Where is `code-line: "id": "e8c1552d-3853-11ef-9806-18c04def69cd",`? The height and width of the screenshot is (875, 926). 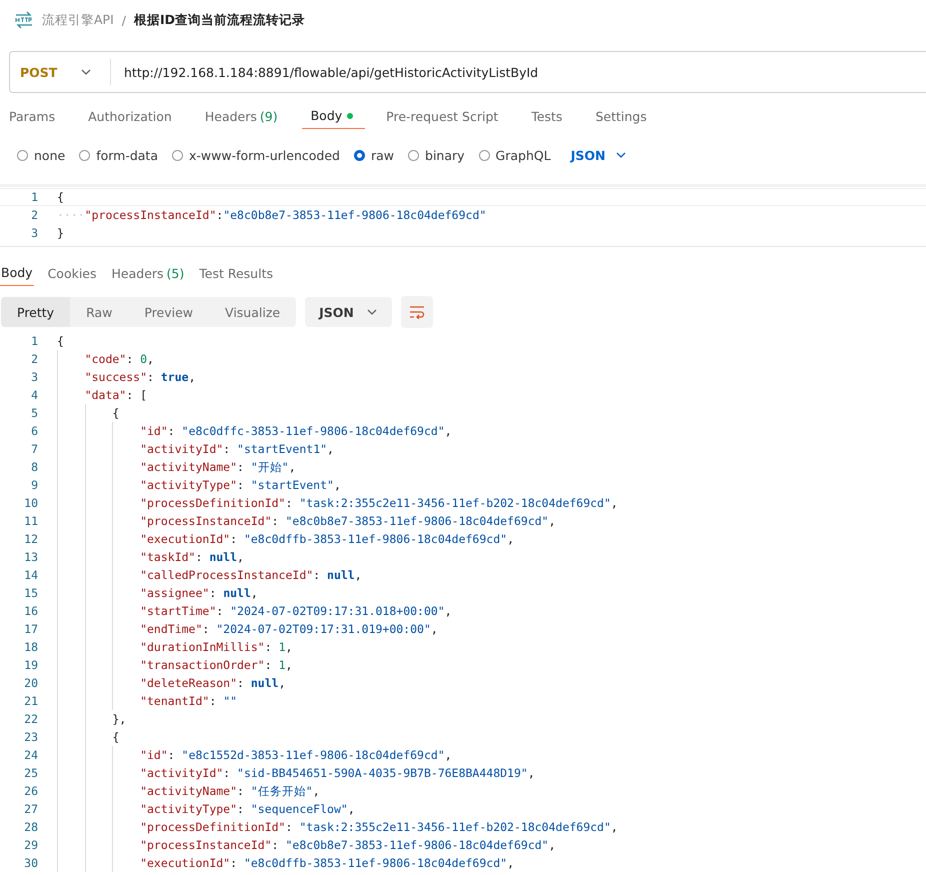 code-line: "id": "e8c1552d-3853-11ef-9806-18c04def69cd", is located at coordinates (296, 755).